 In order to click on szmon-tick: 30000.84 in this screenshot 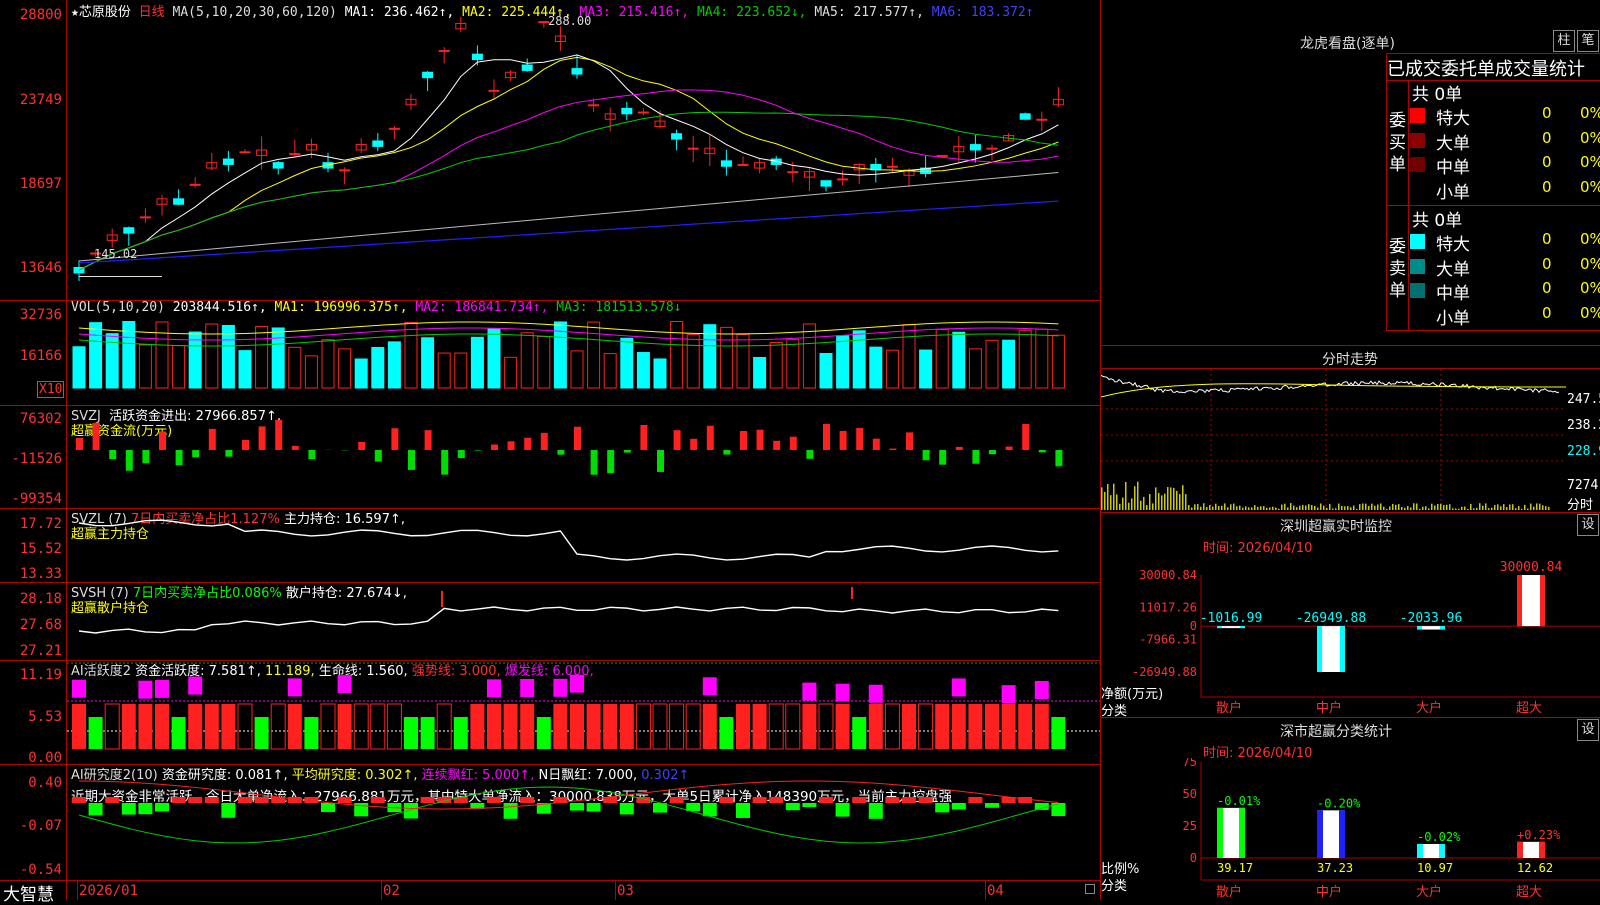, I will do `click(1168, 575)`.